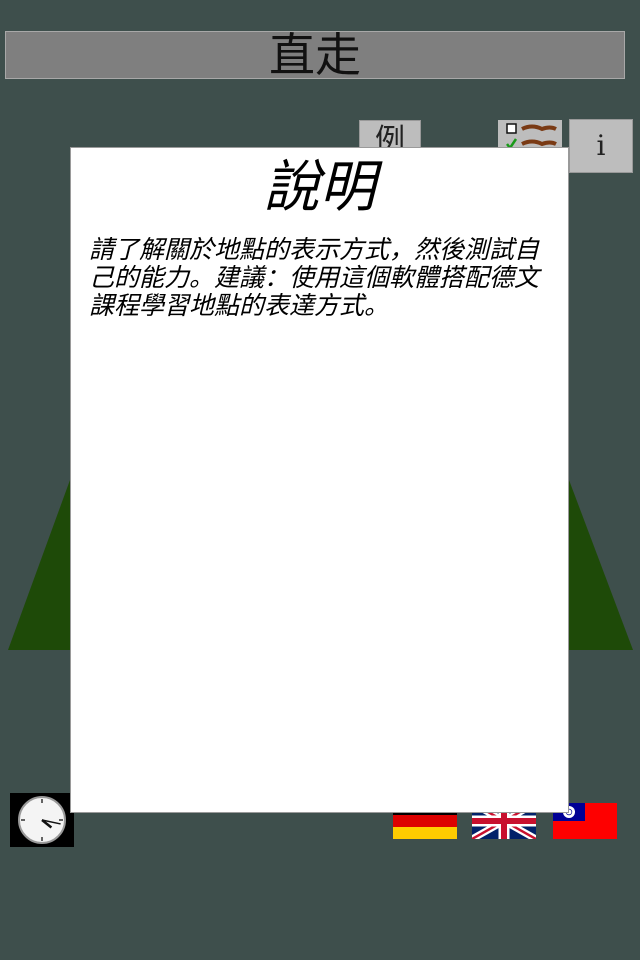 The height and width of the screenshot is (960, 640). I want to click on clock-button, so click(42, 820).